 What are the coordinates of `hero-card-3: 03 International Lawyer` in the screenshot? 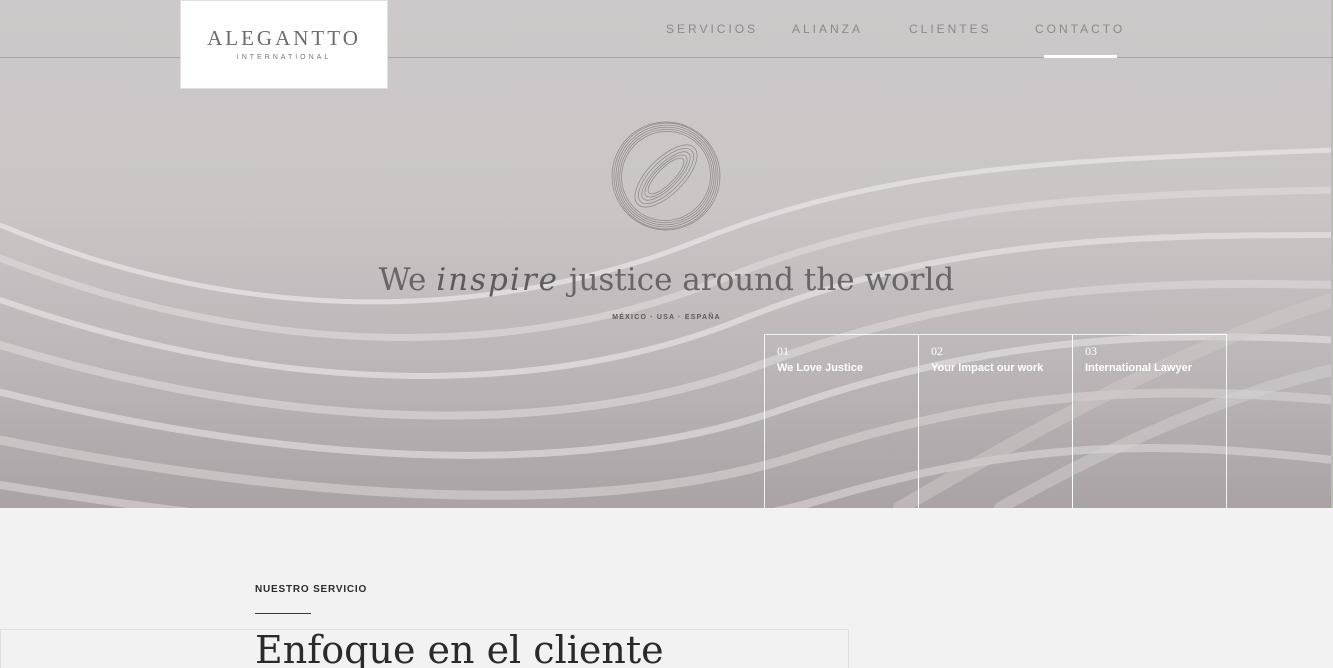 It's located at (1149, 421).